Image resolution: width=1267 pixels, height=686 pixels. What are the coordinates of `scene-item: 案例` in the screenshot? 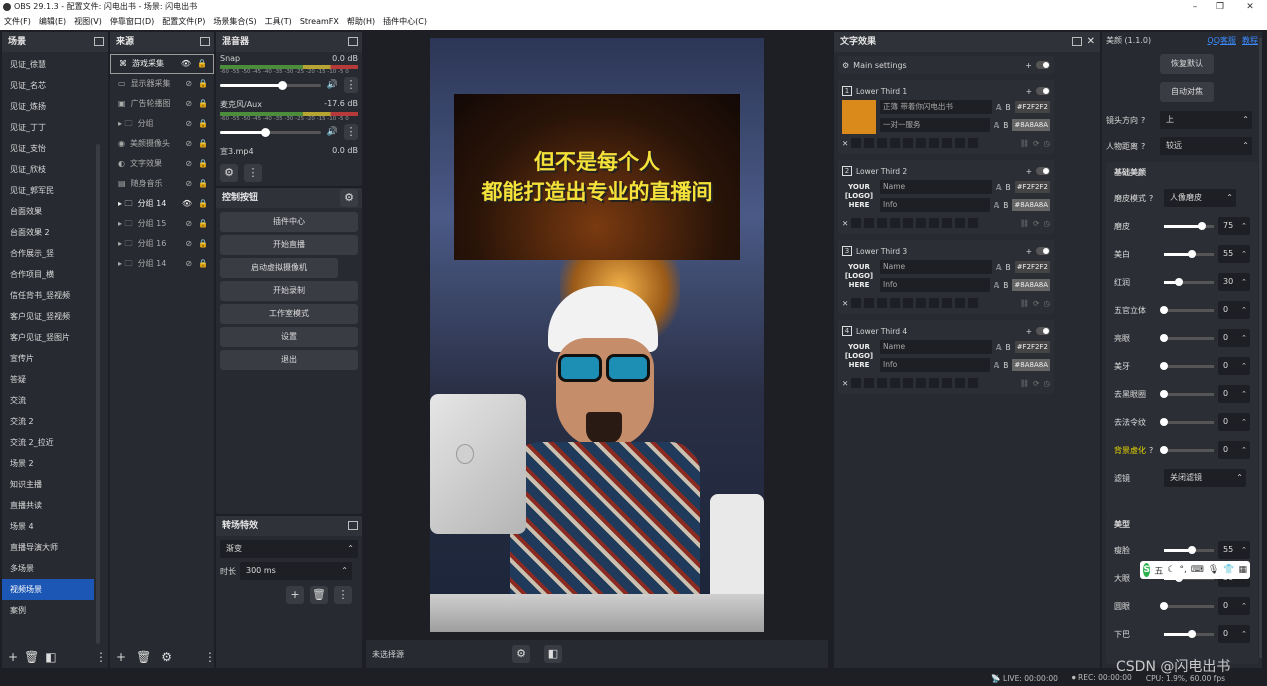 It's located at (48, 610).